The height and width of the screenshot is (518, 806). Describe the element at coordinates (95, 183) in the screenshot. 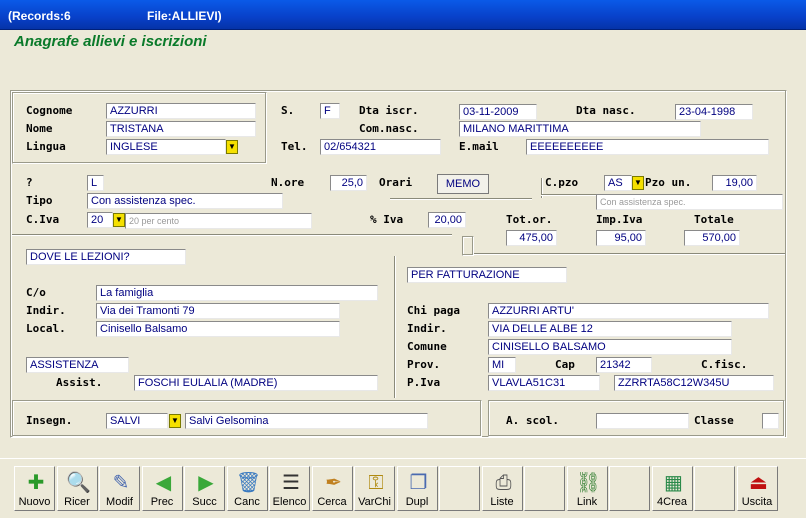

I see `q-field: L` at that location.